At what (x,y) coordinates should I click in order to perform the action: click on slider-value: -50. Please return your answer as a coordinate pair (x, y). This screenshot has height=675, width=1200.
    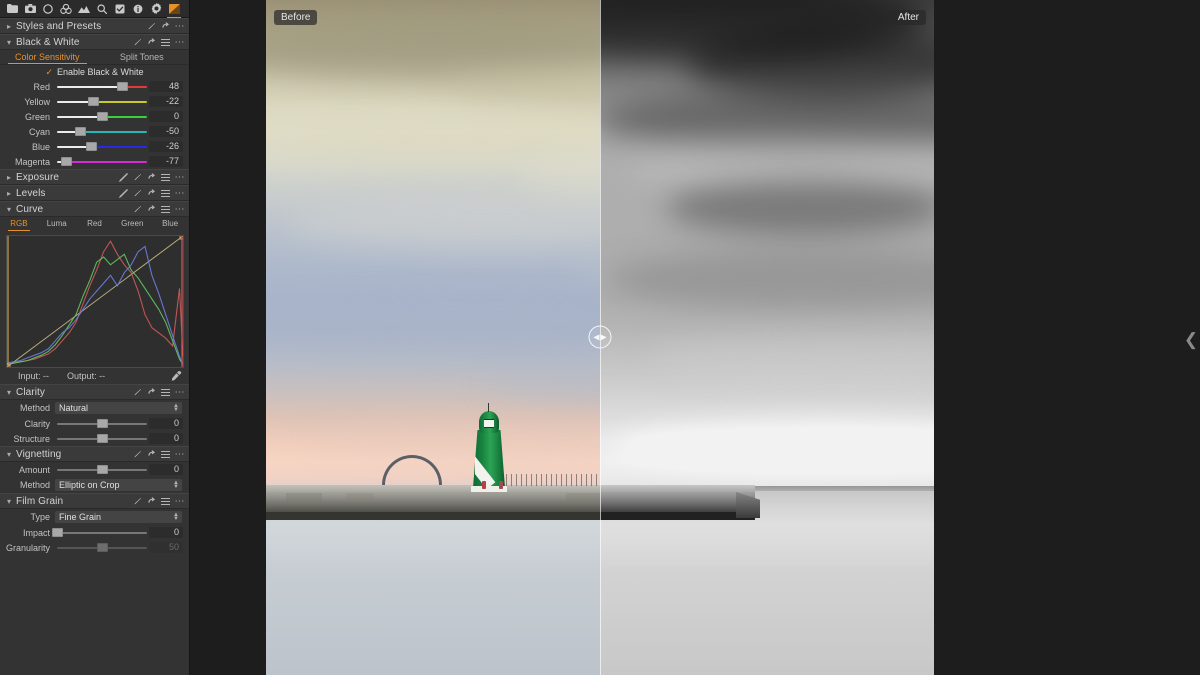
    Looking at the image, I should click on (166, 131).